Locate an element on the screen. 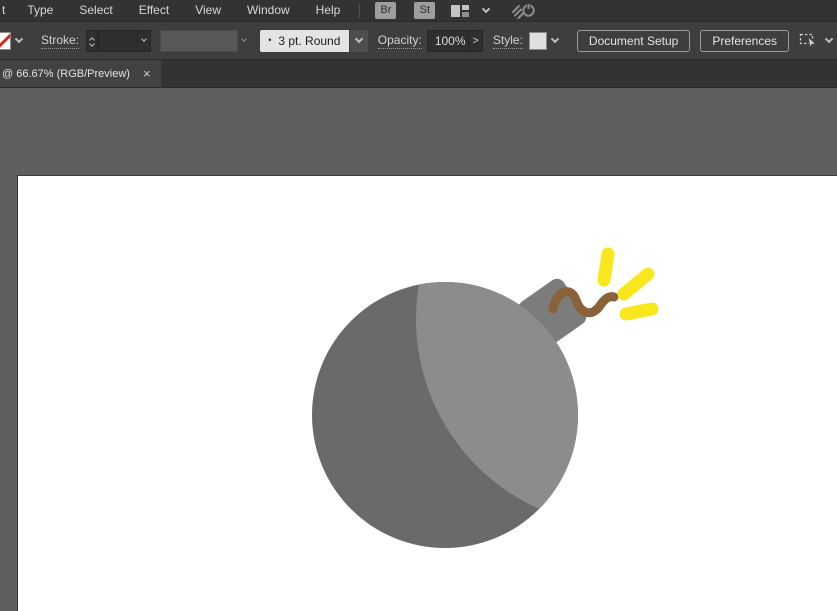 This screenshot has height=611, width=837. document-tab: @ 66.67% (RGB/Preview) × is located at coordinates (80, 73).